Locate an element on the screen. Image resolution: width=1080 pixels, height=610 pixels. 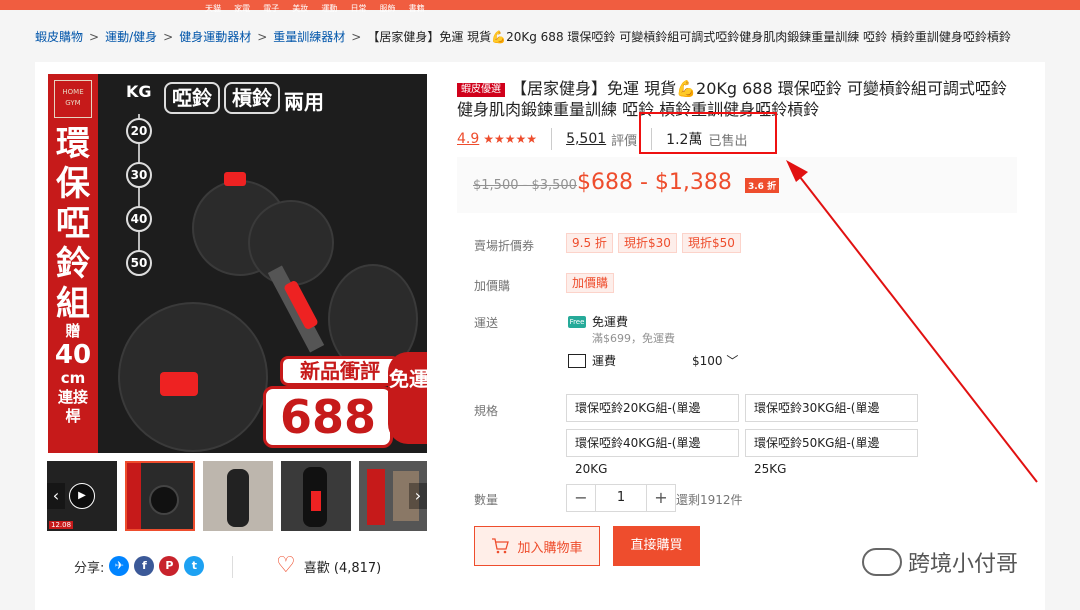
annotation-arrow is located at coordinates (912, 321).